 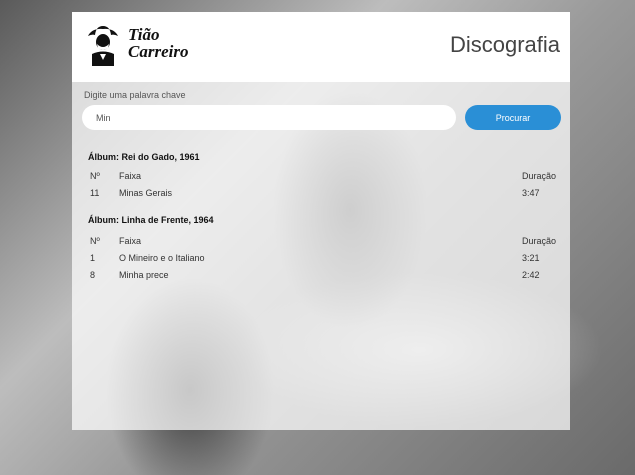 I want to click on track-name: Minas Gerais, so click(x=146, y=193).